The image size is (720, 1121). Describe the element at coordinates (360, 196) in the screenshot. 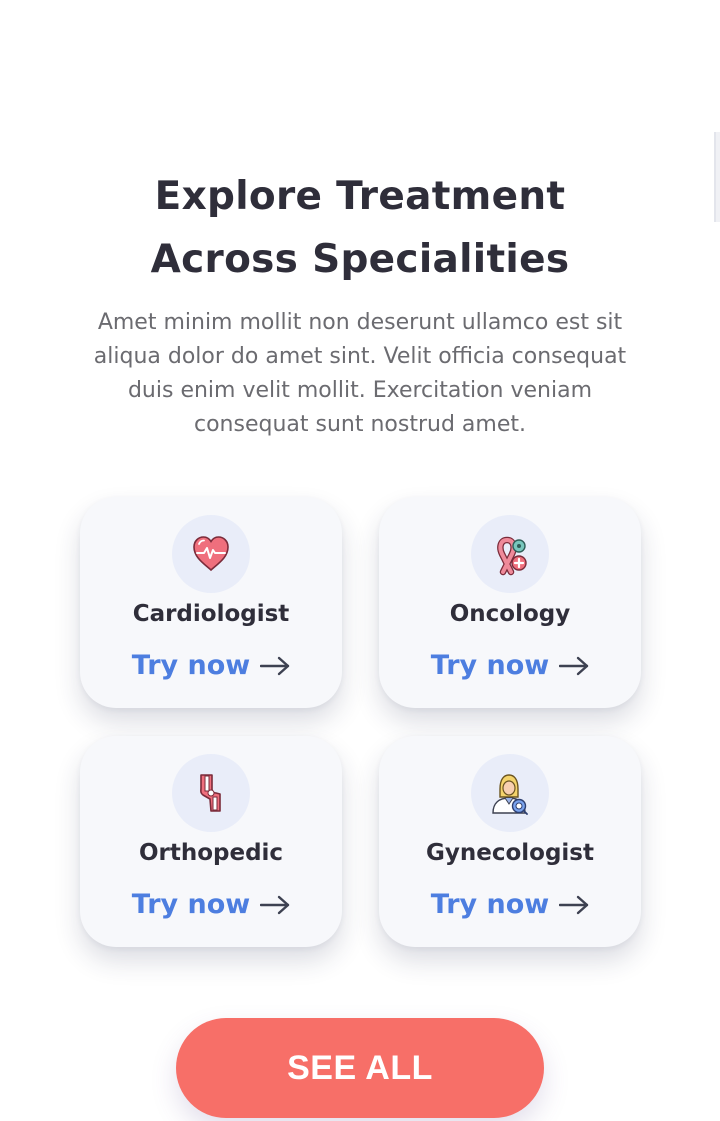

I see `section-title-line-1: Explore Treatment` at that location.